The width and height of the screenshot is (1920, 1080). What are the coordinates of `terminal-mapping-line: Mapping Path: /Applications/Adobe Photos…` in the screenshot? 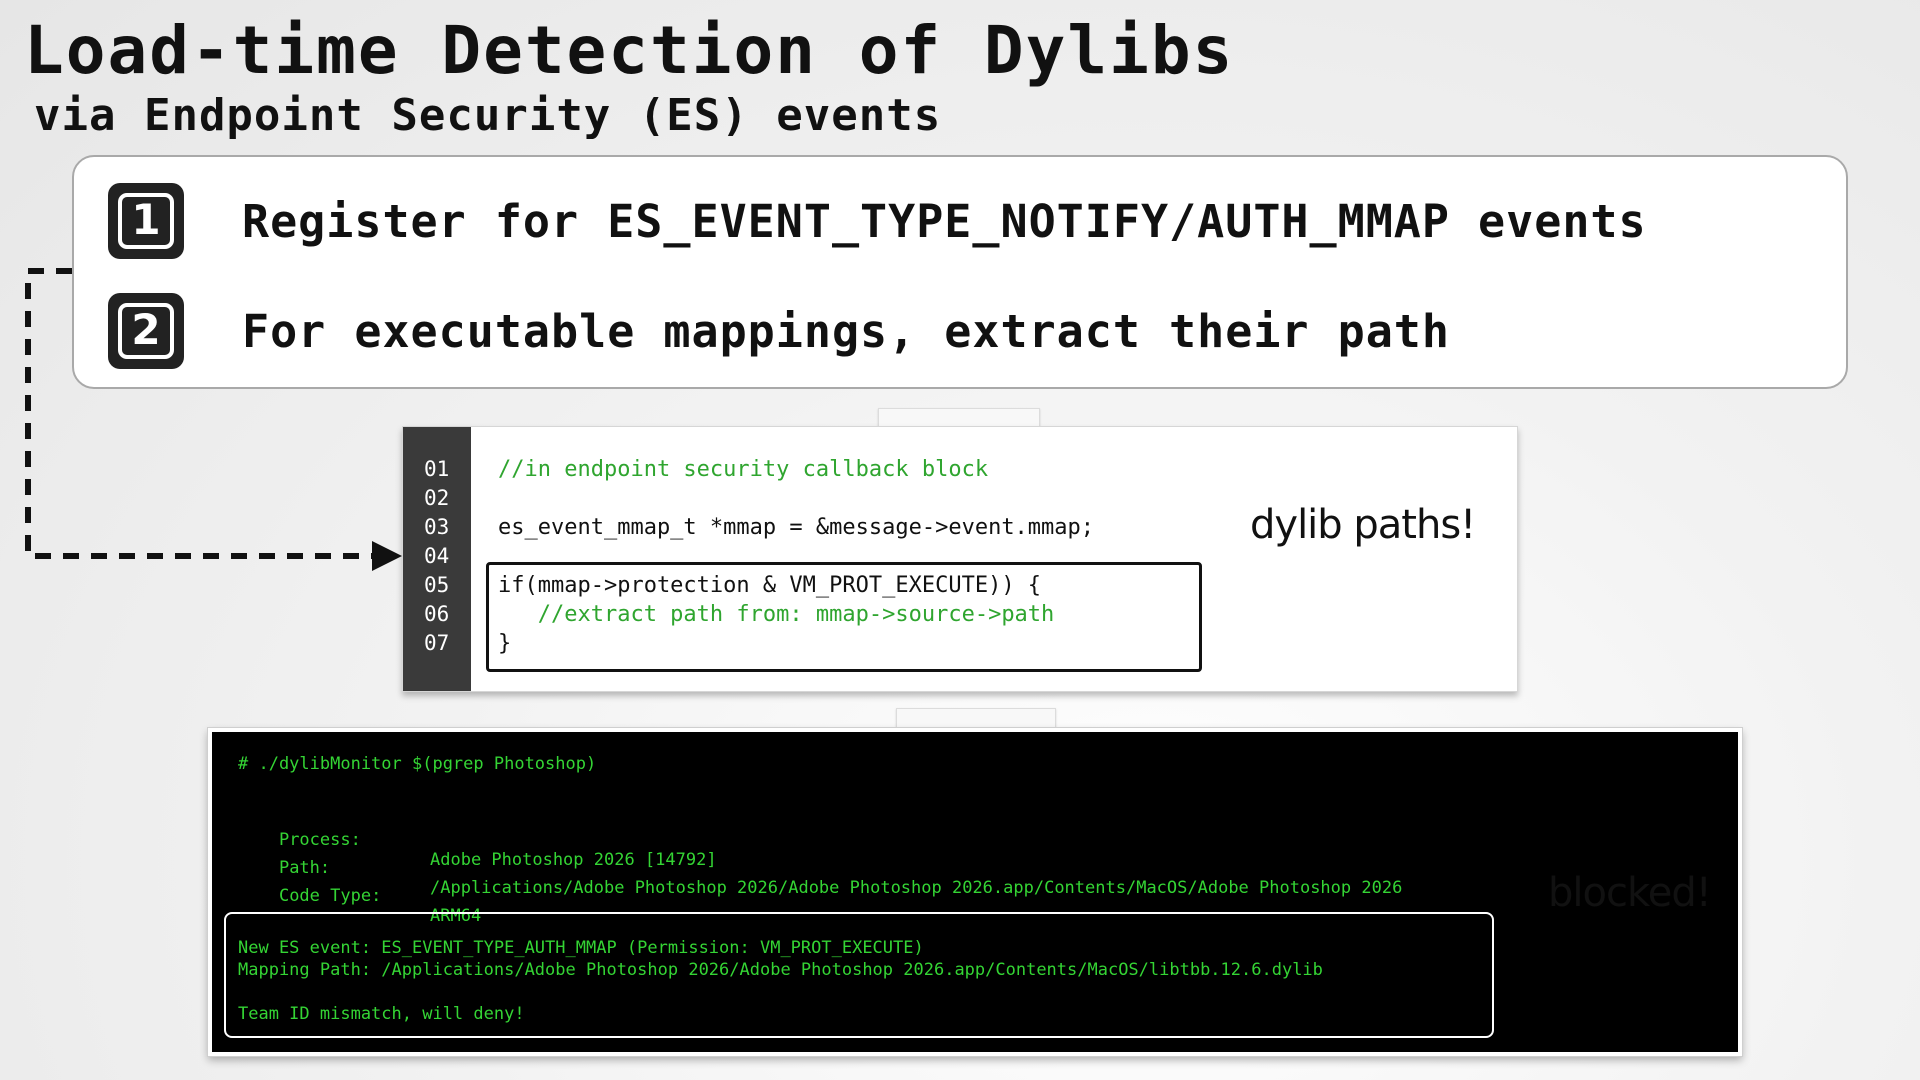 It's located at (780, 970).